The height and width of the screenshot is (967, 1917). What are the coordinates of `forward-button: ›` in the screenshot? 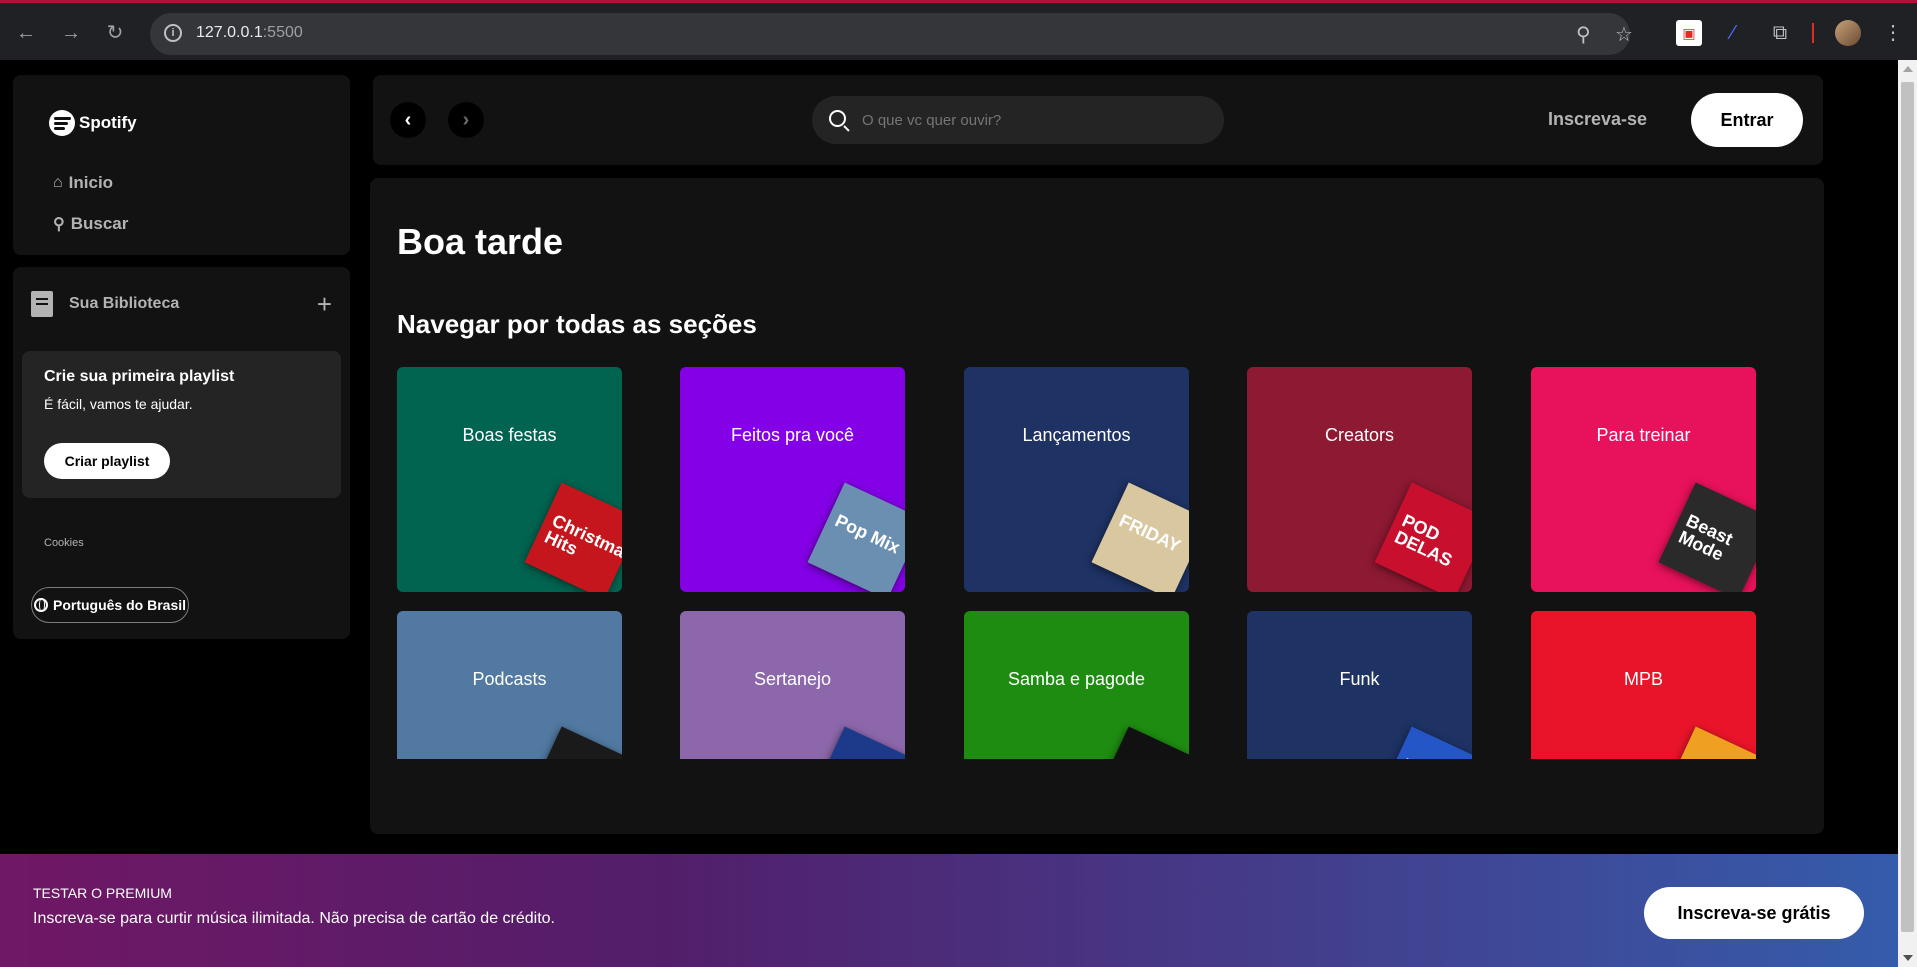 It's located at (466, 120).